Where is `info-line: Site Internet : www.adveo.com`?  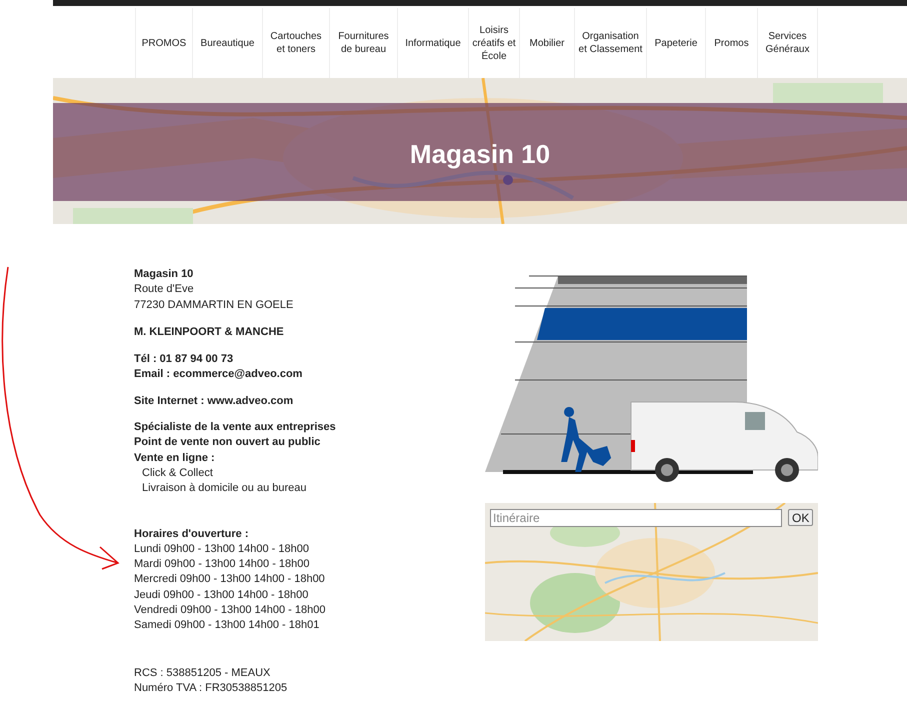 info-line: Site Internet : www.adveo.com is located at coordinates (214, 401).